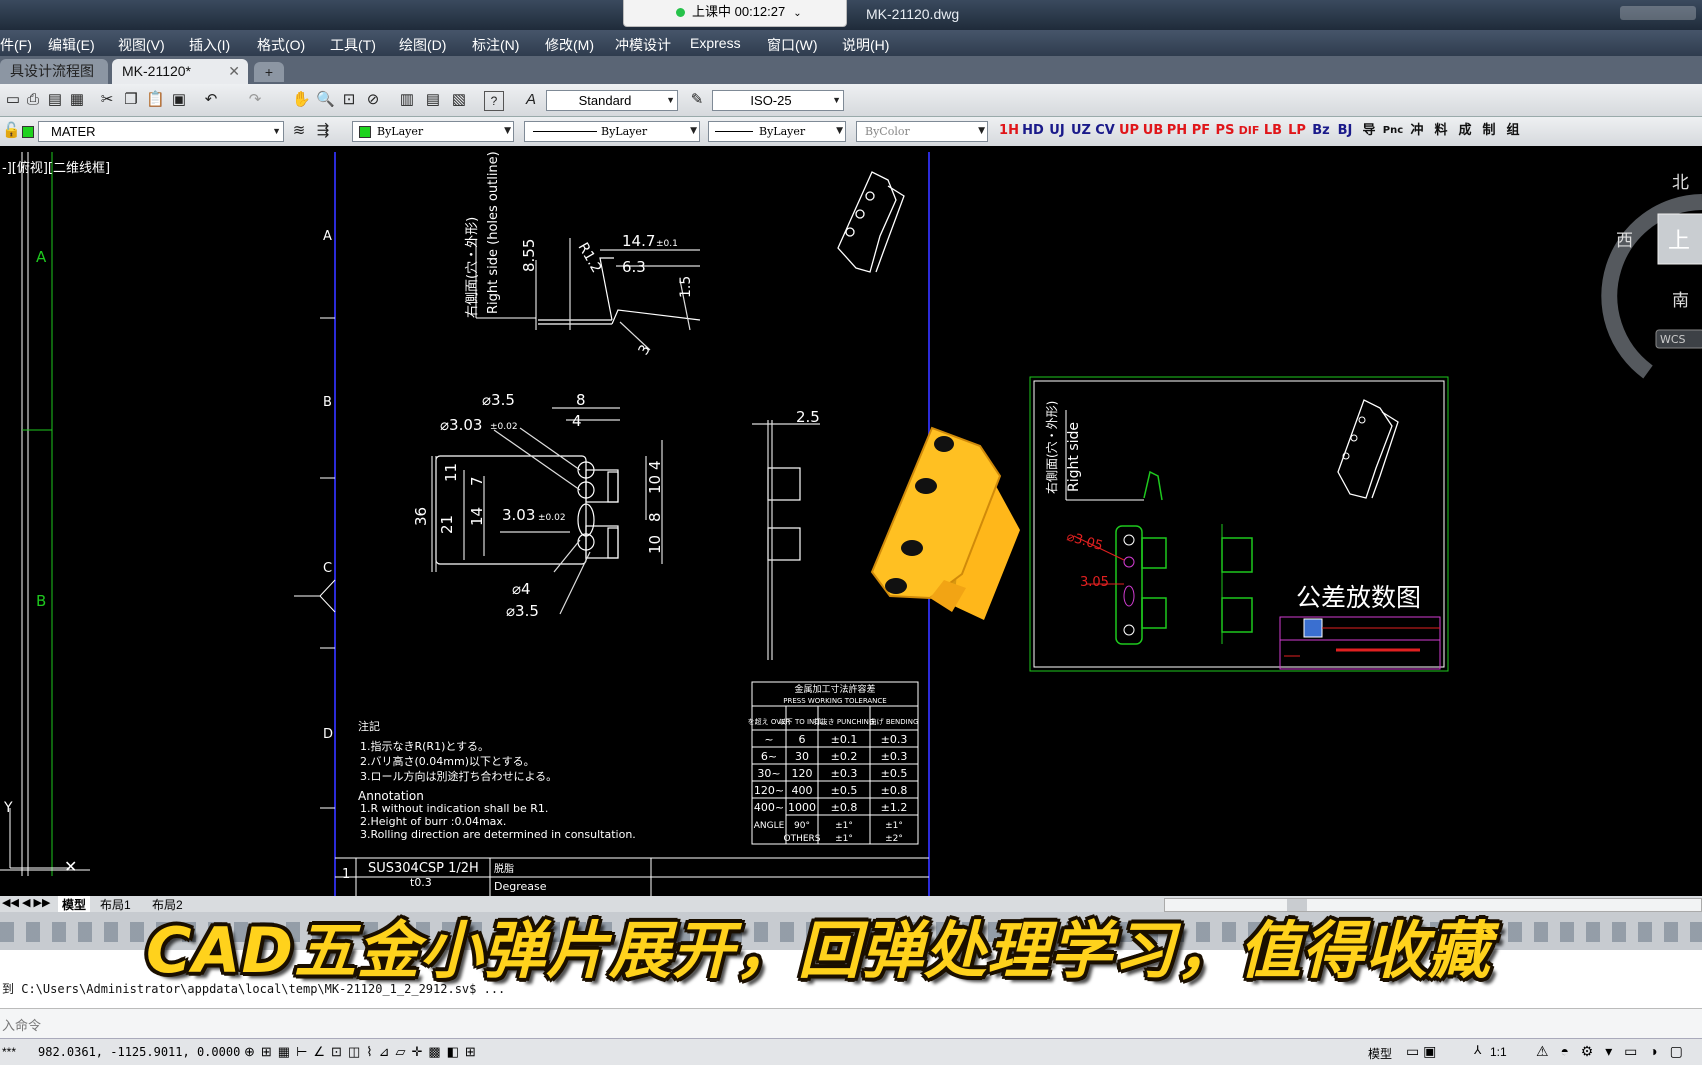  What do you see at coordinates (569, 45) in the screenshot?
I see `menu-modify: 修改(M)` at bounding box center [569, 45].